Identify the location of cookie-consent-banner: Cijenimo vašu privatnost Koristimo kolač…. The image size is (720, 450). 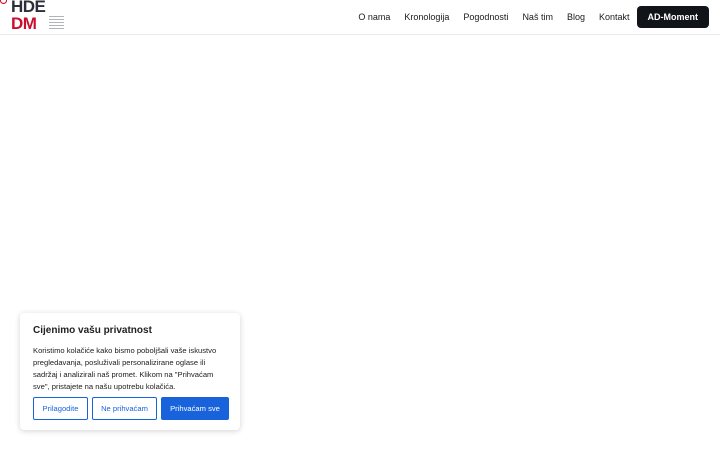
(130, 371).